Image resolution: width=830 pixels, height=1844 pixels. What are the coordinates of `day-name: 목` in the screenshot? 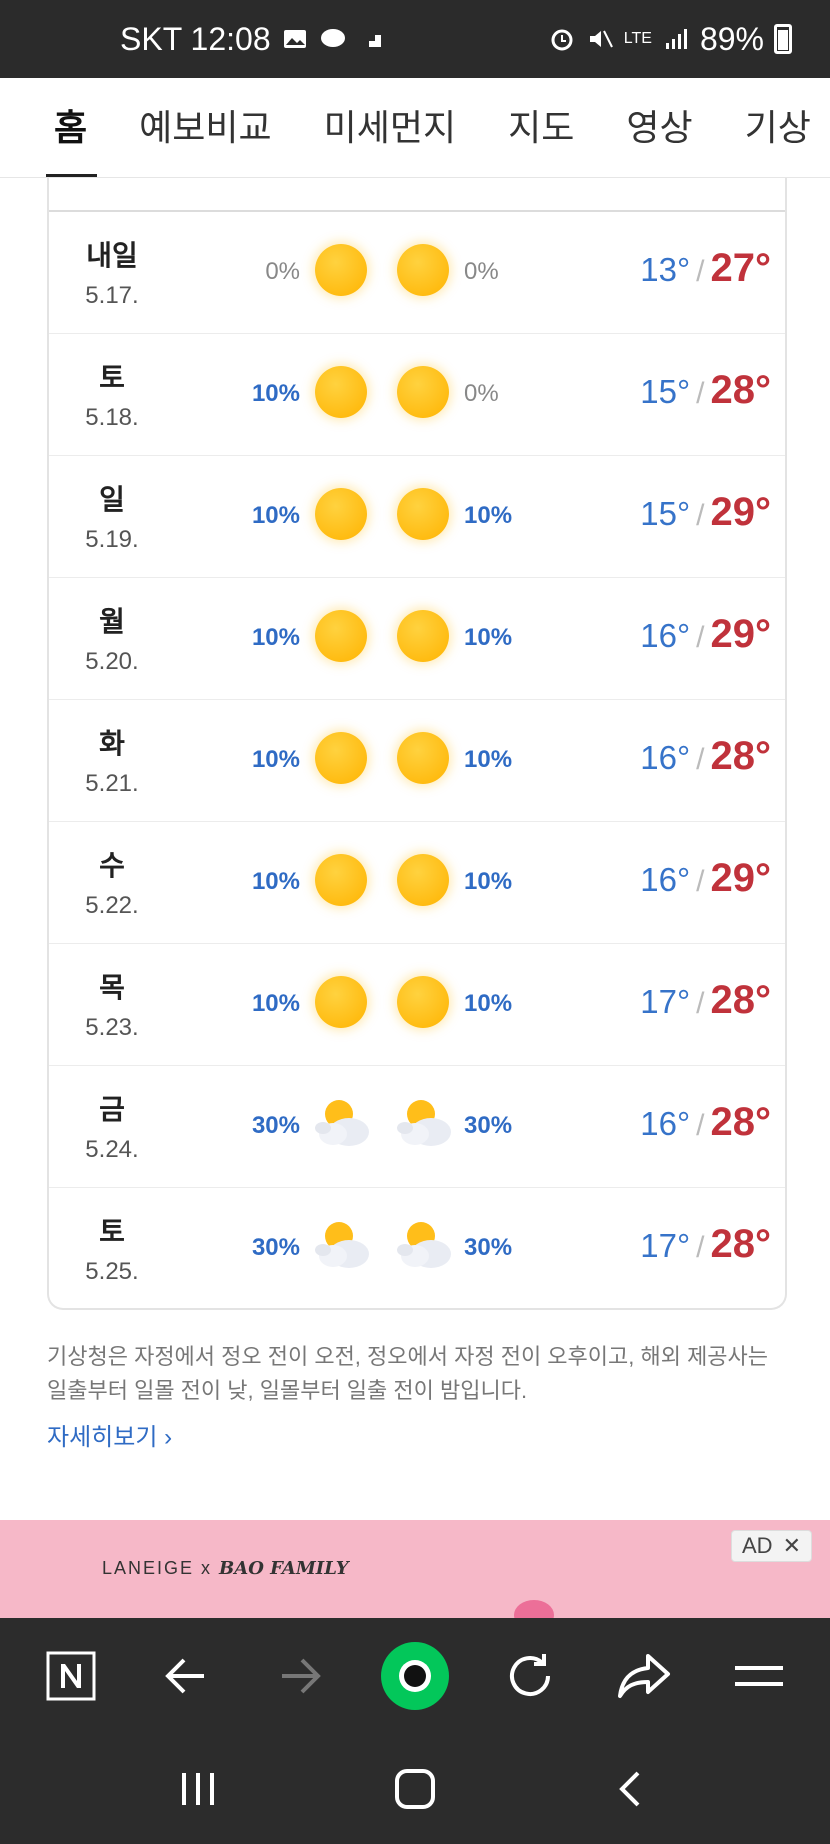 It's located at (112, 987).